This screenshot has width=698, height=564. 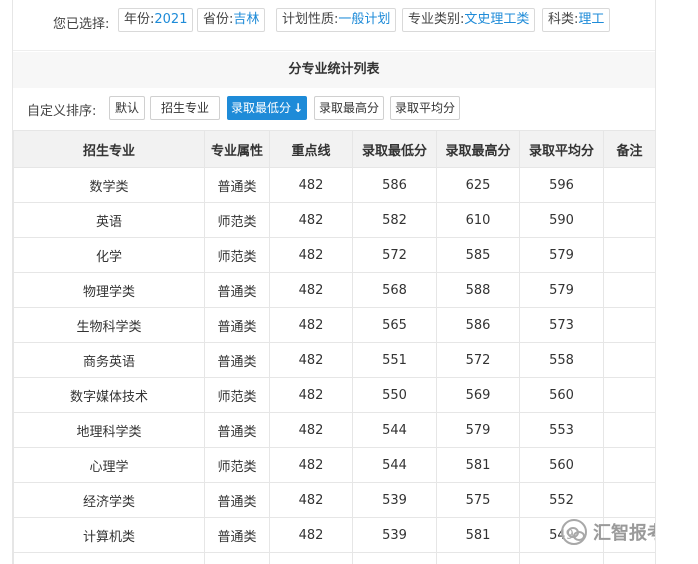 I want to click on sort-bar: 自定义排序: 默认 招生专业 录取最低分 ↓ 录取最高分 录取平均分, so click(x=334, y=109).